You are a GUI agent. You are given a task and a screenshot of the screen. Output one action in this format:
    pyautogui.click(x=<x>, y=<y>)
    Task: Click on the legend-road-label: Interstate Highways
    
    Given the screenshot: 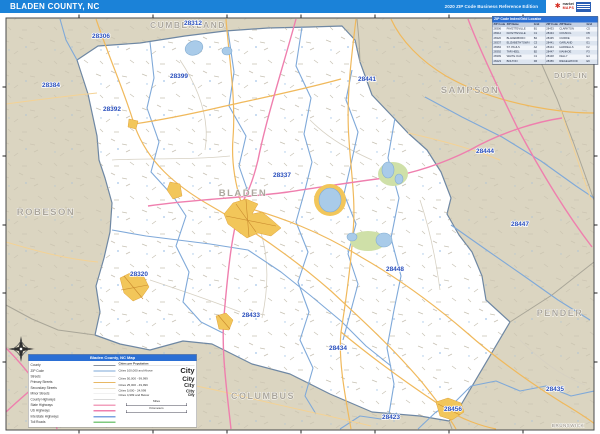 What is the action you would take?
    pyautogui.click(x=44, y=416)
    